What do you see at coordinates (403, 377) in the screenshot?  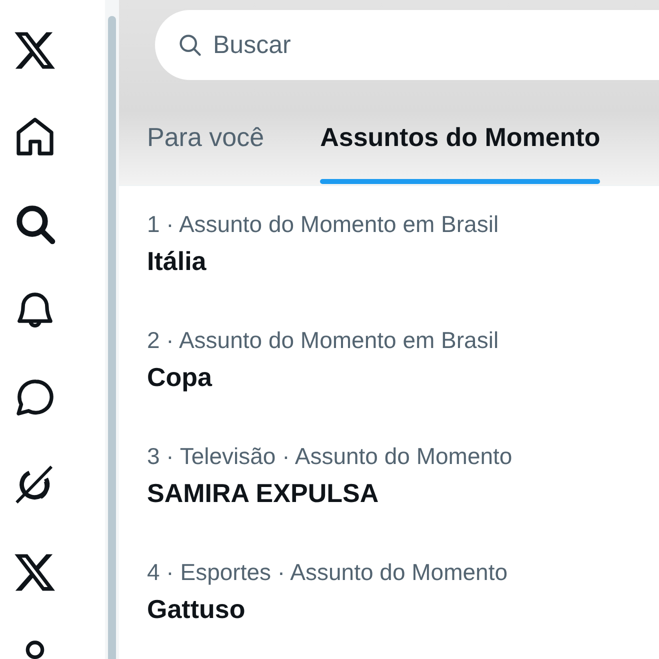 I see `trend-title: Copa` at bounding box center [403, 377].